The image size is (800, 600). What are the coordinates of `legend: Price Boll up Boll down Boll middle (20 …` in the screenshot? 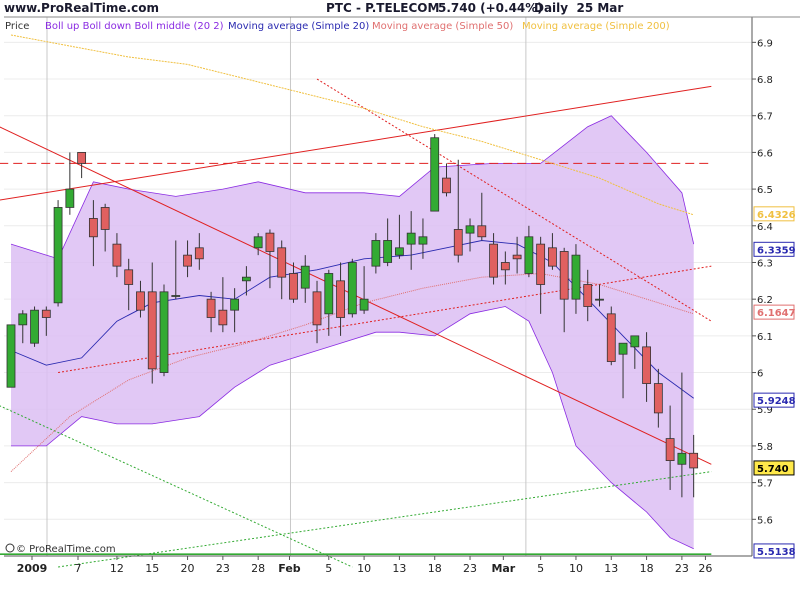 It's located at (337, 26).